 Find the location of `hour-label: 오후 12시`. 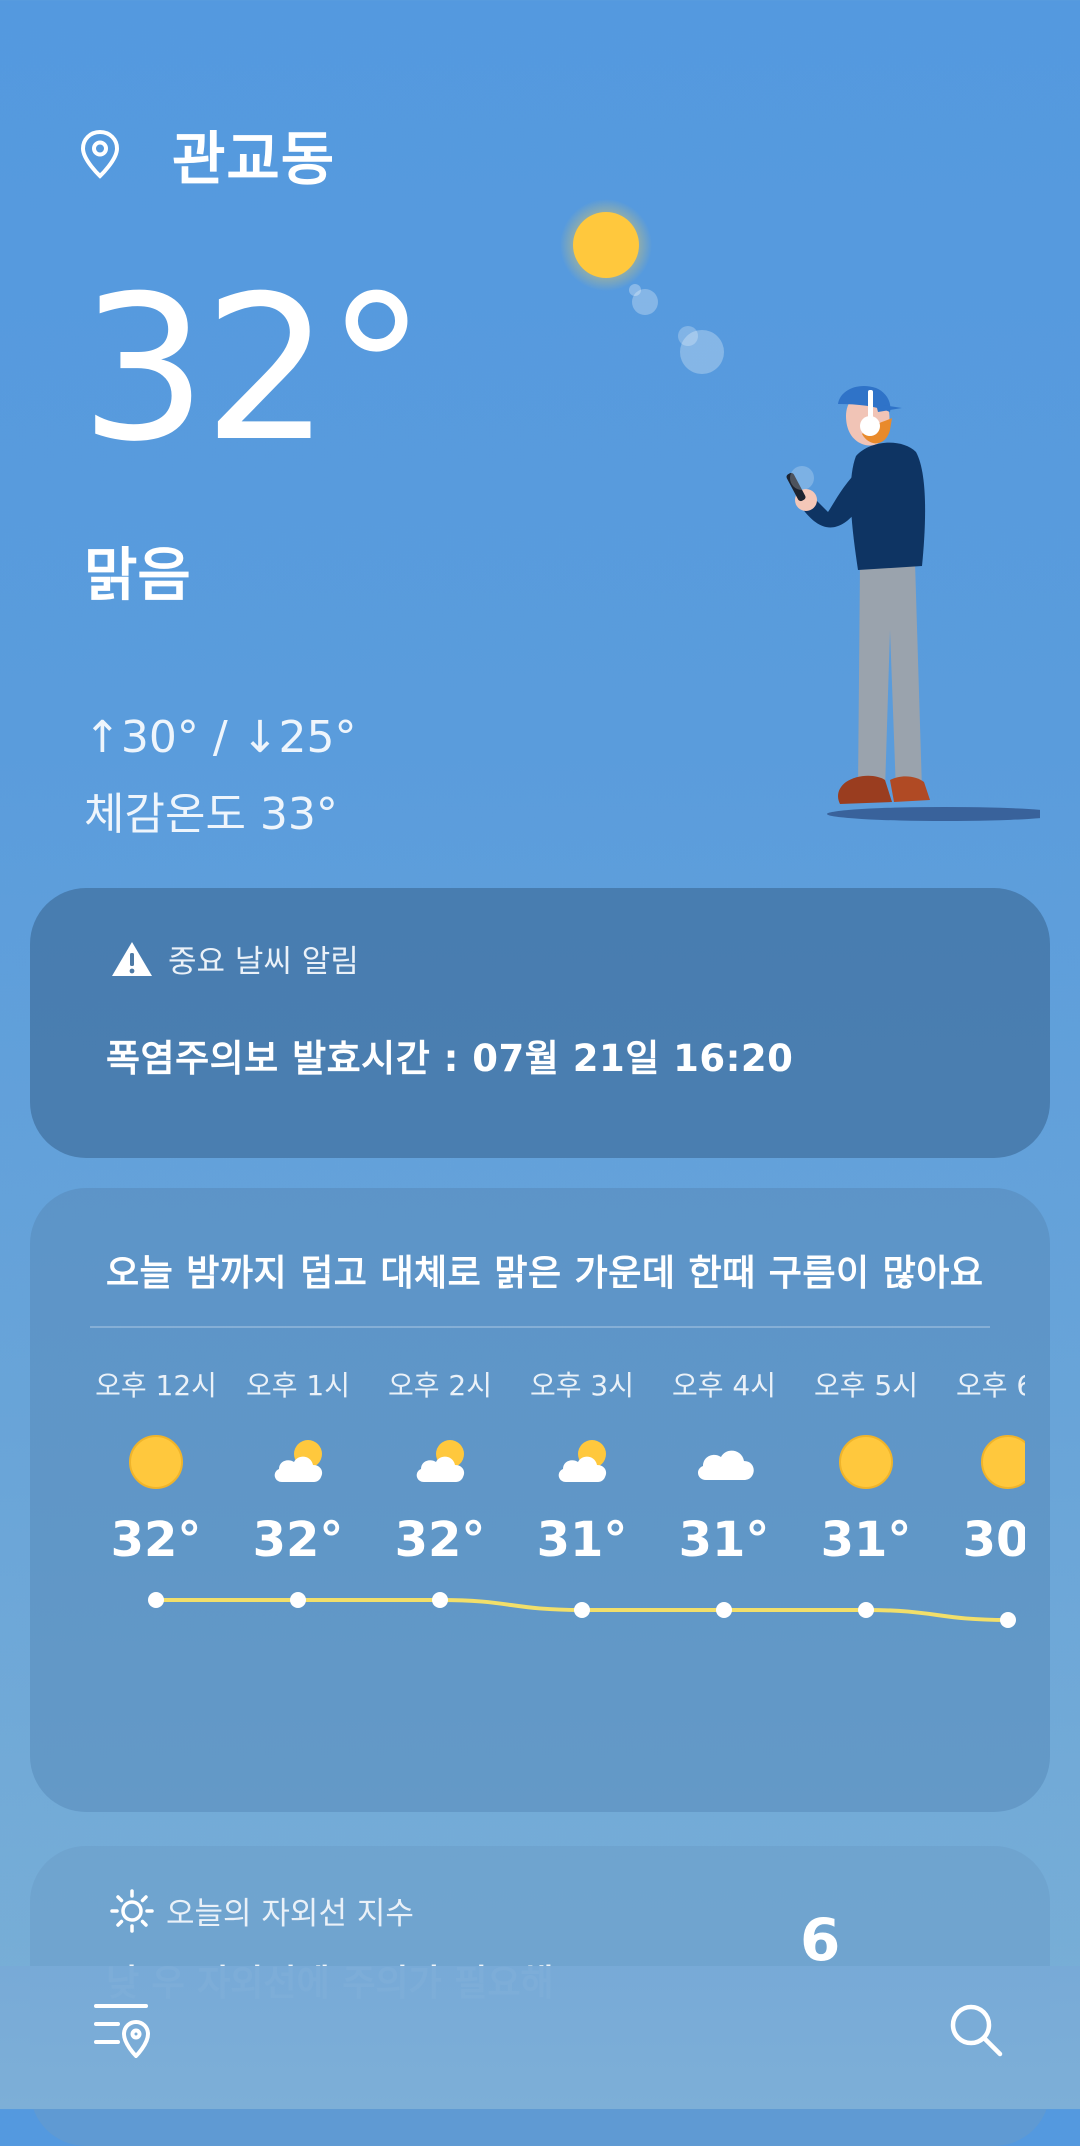

hour-label: 오후 12시 is located at coordinates (156, 1385).